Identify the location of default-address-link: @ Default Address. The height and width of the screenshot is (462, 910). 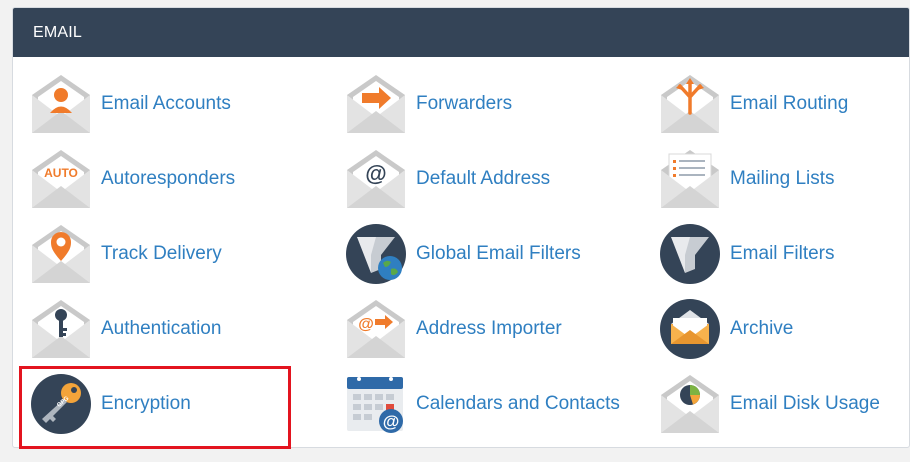
(447, 179).